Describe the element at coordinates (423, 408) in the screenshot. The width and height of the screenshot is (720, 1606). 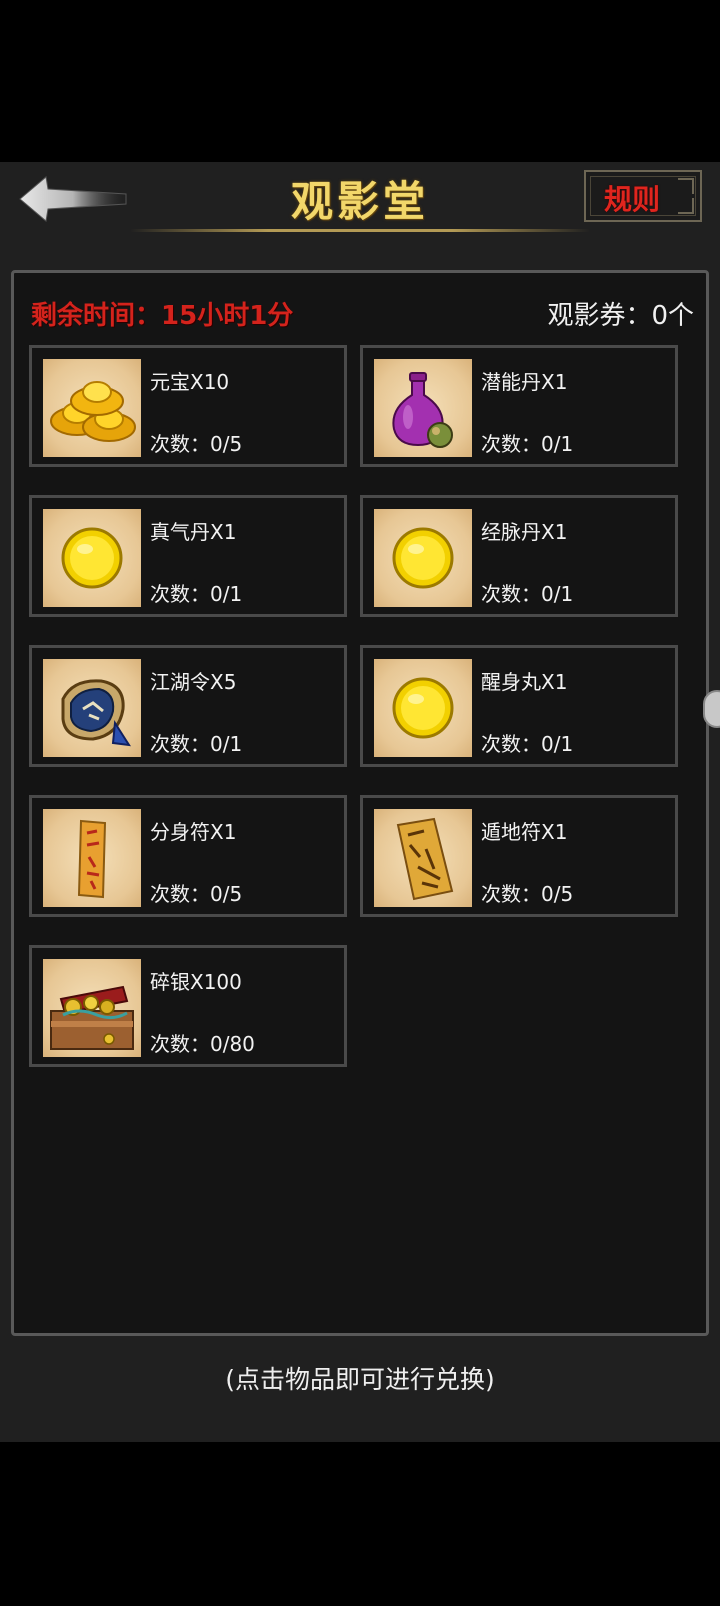
I see `purple-vase-icon` at that location.